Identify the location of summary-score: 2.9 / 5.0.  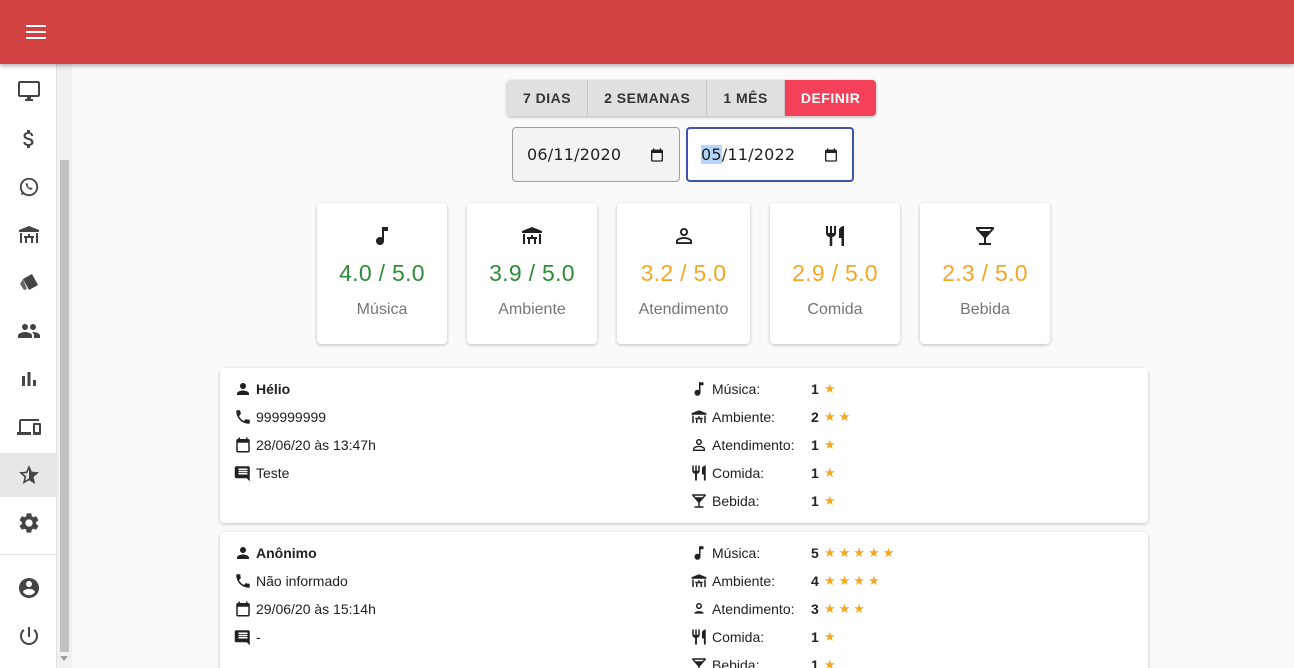
(835, 273).